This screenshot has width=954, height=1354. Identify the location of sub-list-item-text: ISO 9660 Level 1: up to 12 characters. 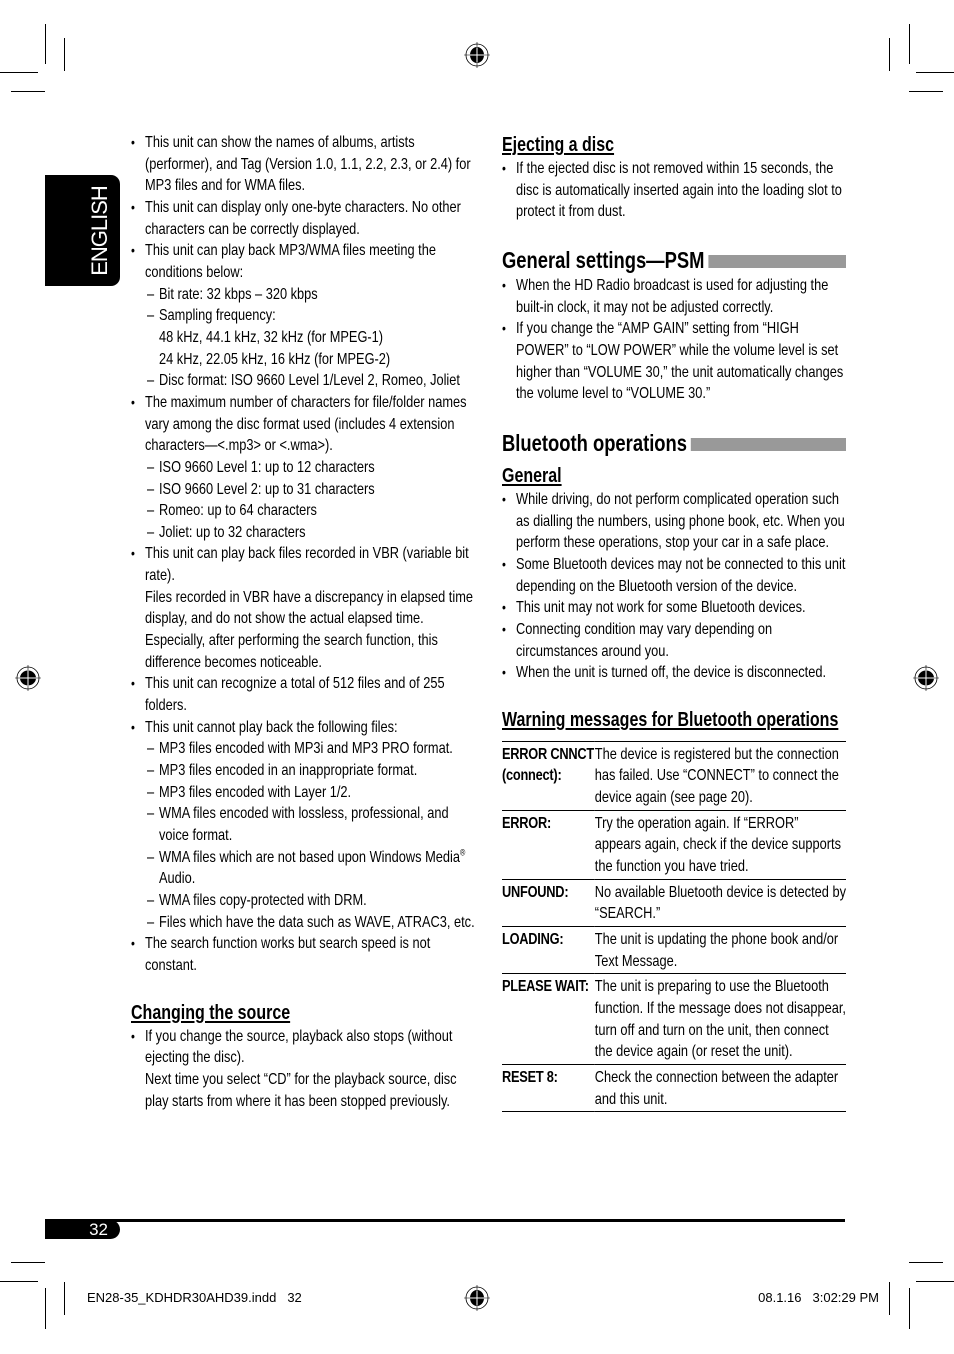
(267, 467).